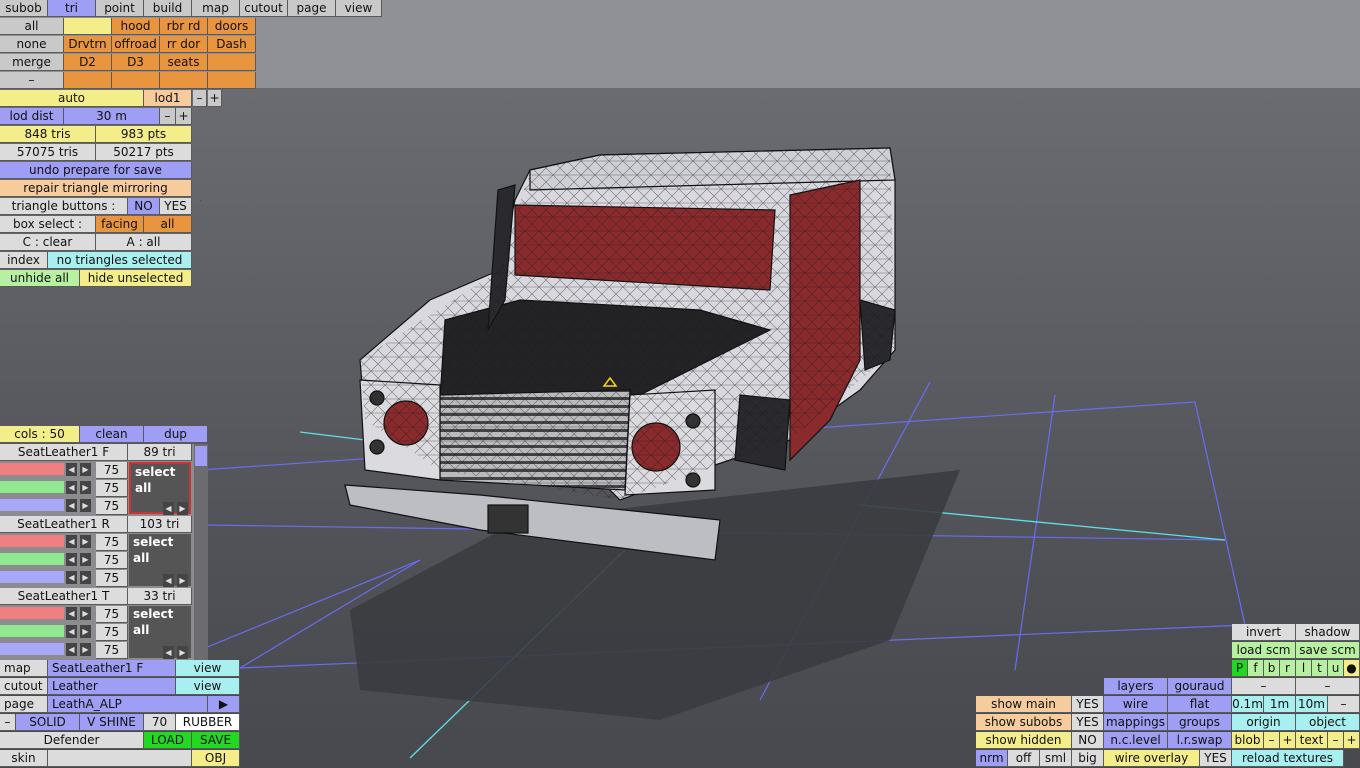  I want to click on show-subobs-label: show subobs, so click(1024, 722).